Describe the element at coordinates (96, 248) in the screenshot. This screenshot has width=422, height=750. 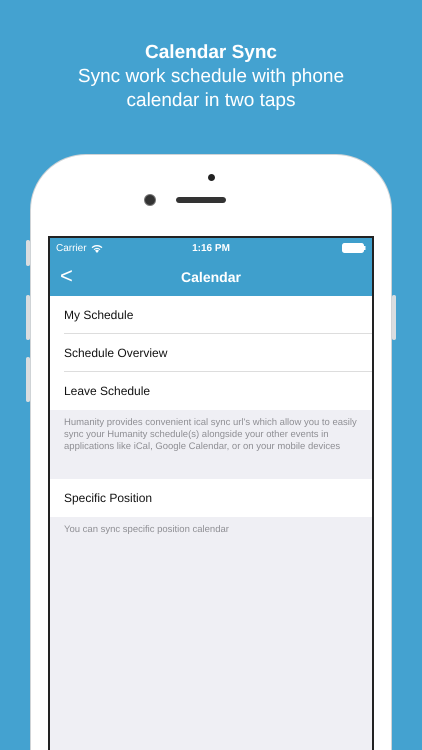
I see `wifi-icon` at that location.